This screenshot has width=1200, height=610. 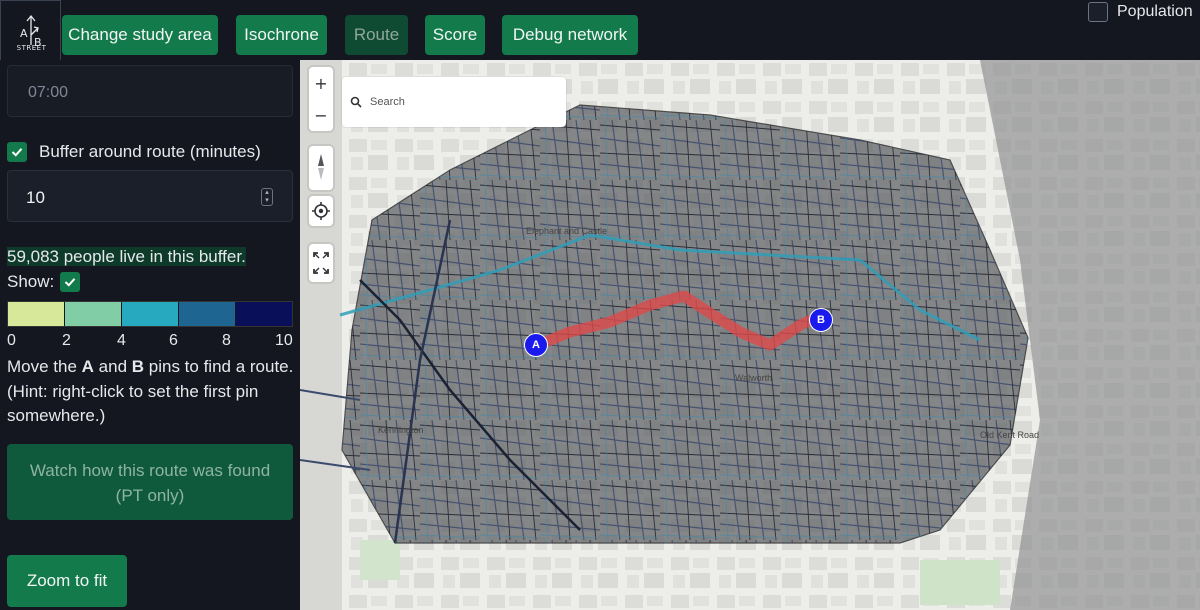 What do you see at coordinates (226, 340) in the screenshot?
I see `legend-tick: 8` at bounding box center [226, 340].